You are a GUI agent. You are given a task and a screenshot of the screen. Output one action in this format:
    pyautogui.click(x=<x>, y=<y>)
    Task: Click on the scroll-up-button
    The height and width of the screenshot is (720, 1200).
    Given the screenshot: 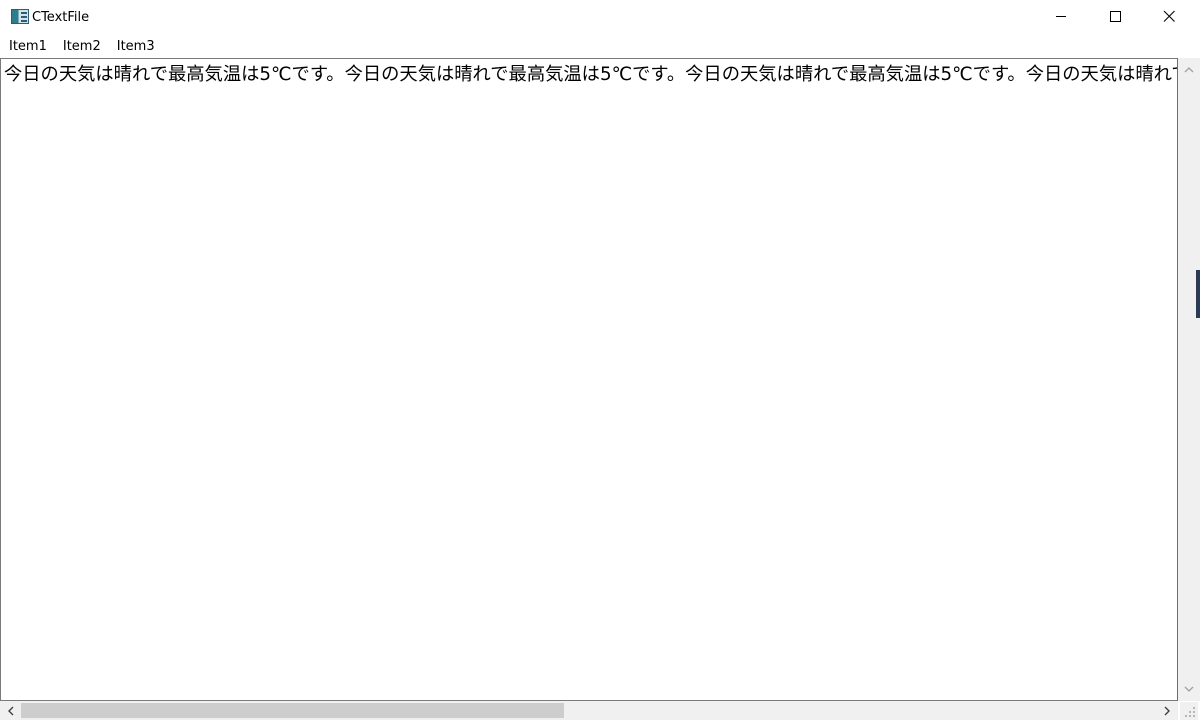 What is the action you would take?
    pyautogui.click(x=1189, y=69)
    